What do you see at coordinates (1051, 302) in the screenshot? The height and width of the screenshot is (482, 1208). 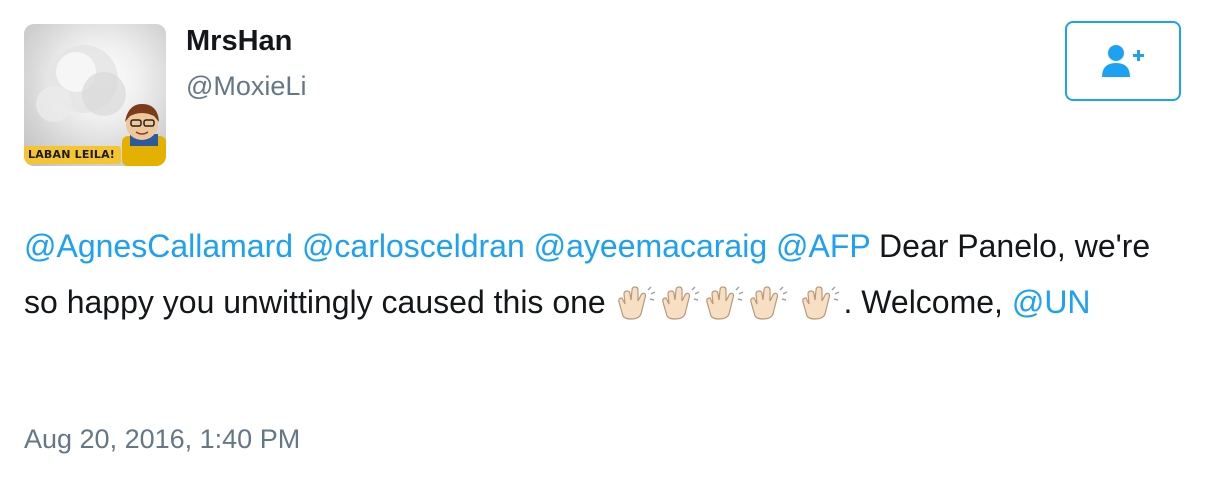 I see `mention-link-un: @UN` at bounding box center [1051, 302].